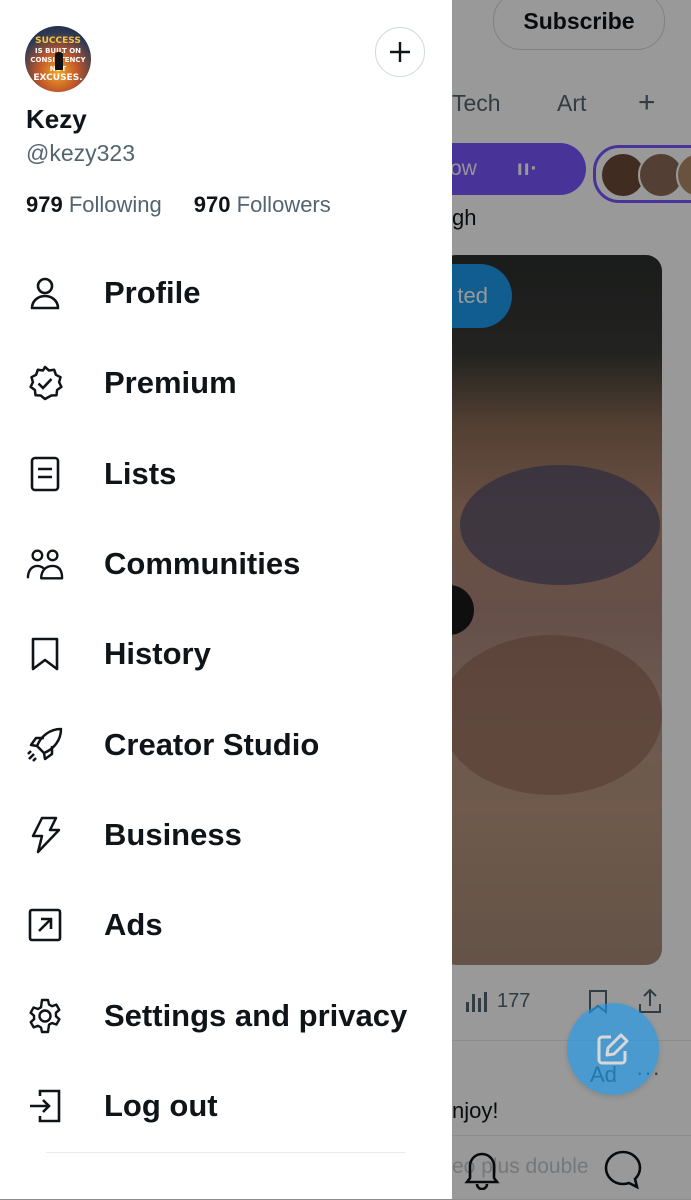  Describe the element at coordinates (56, 119) in the screenshot. I see `user-name: Kezy` at that location.